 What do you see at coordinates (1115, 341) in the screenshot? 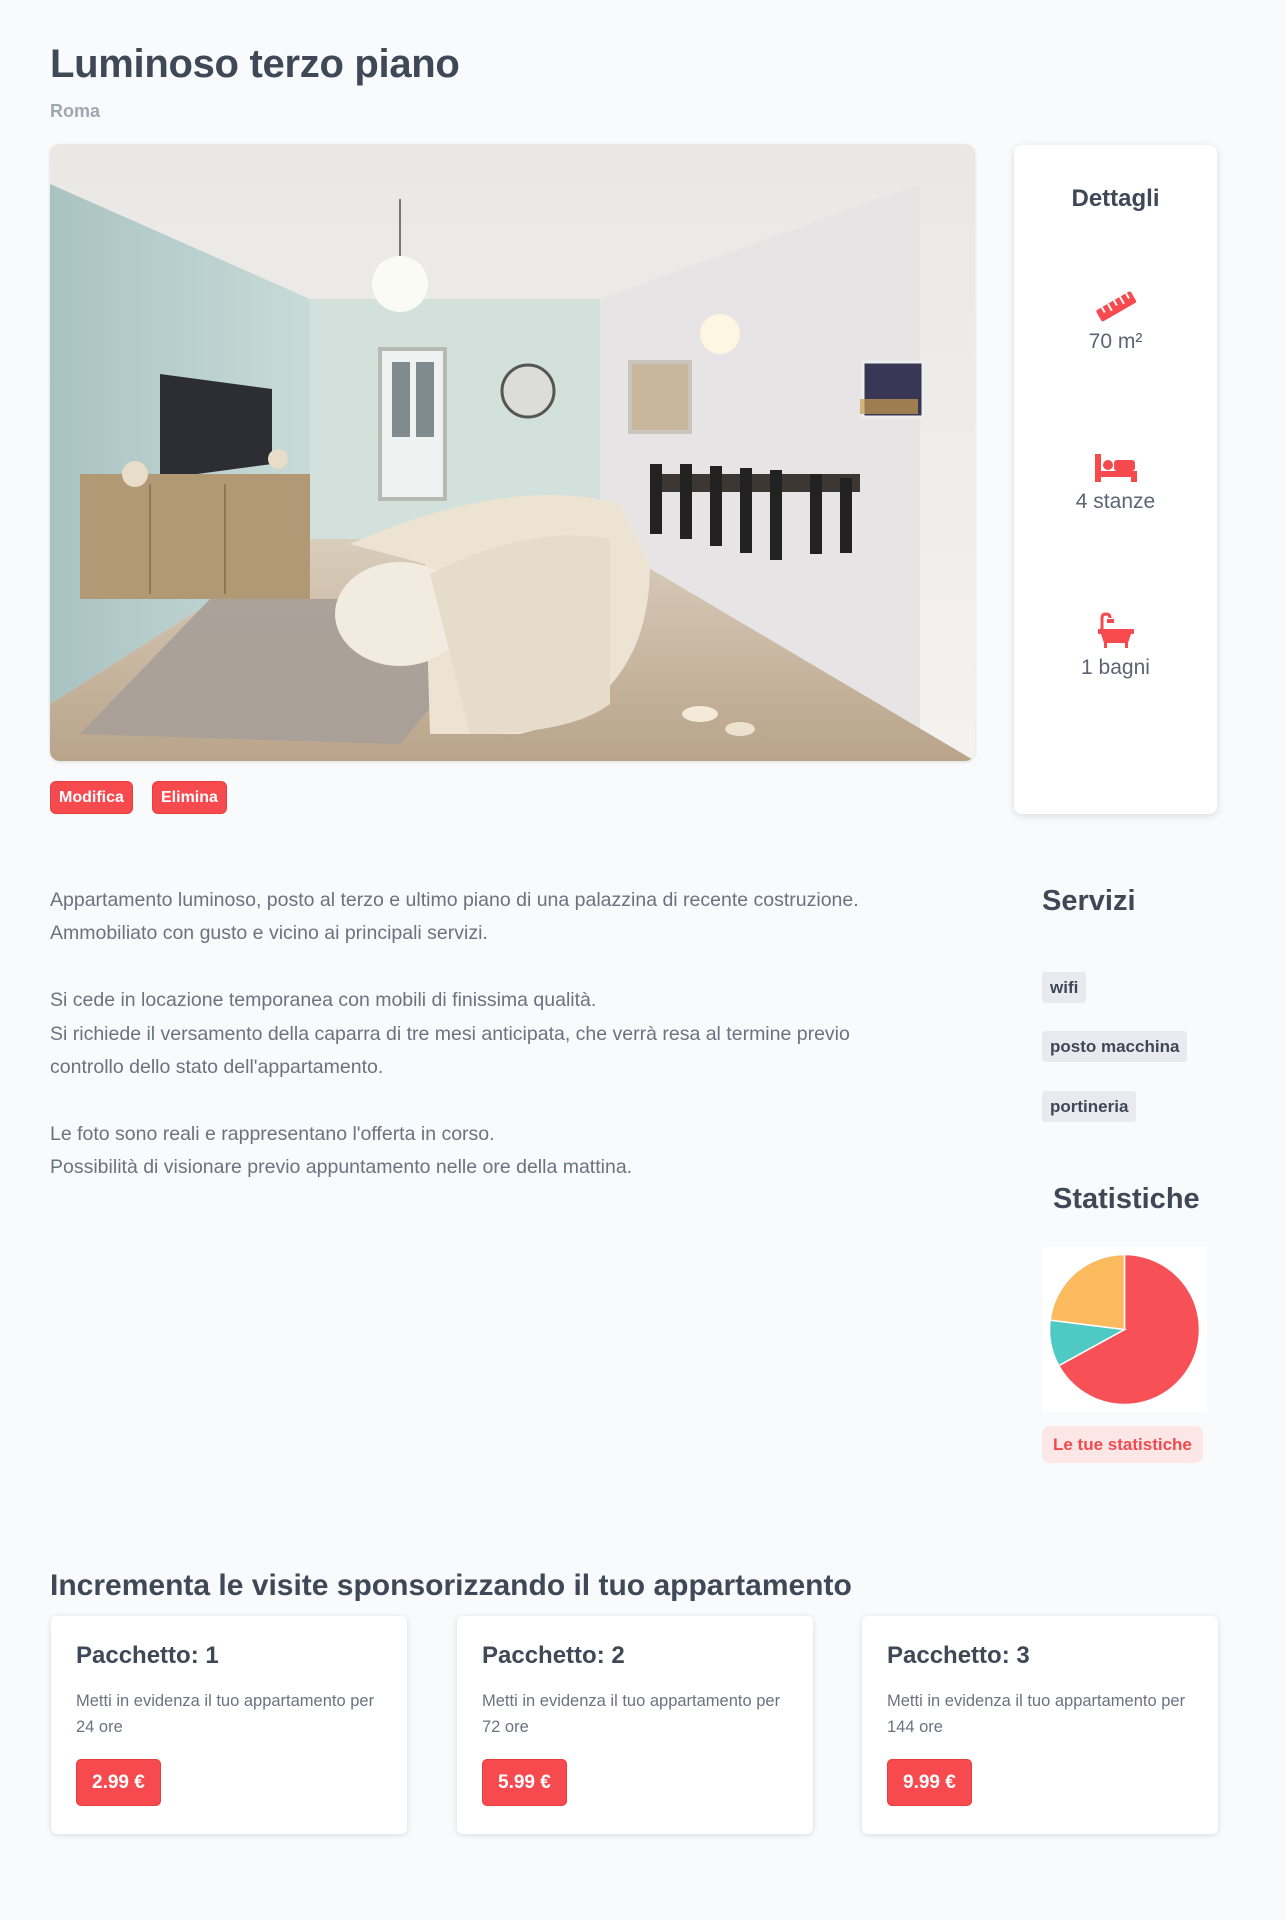
I see `detail-surface-text: 70 m²` at bounding box center [1115, 341].